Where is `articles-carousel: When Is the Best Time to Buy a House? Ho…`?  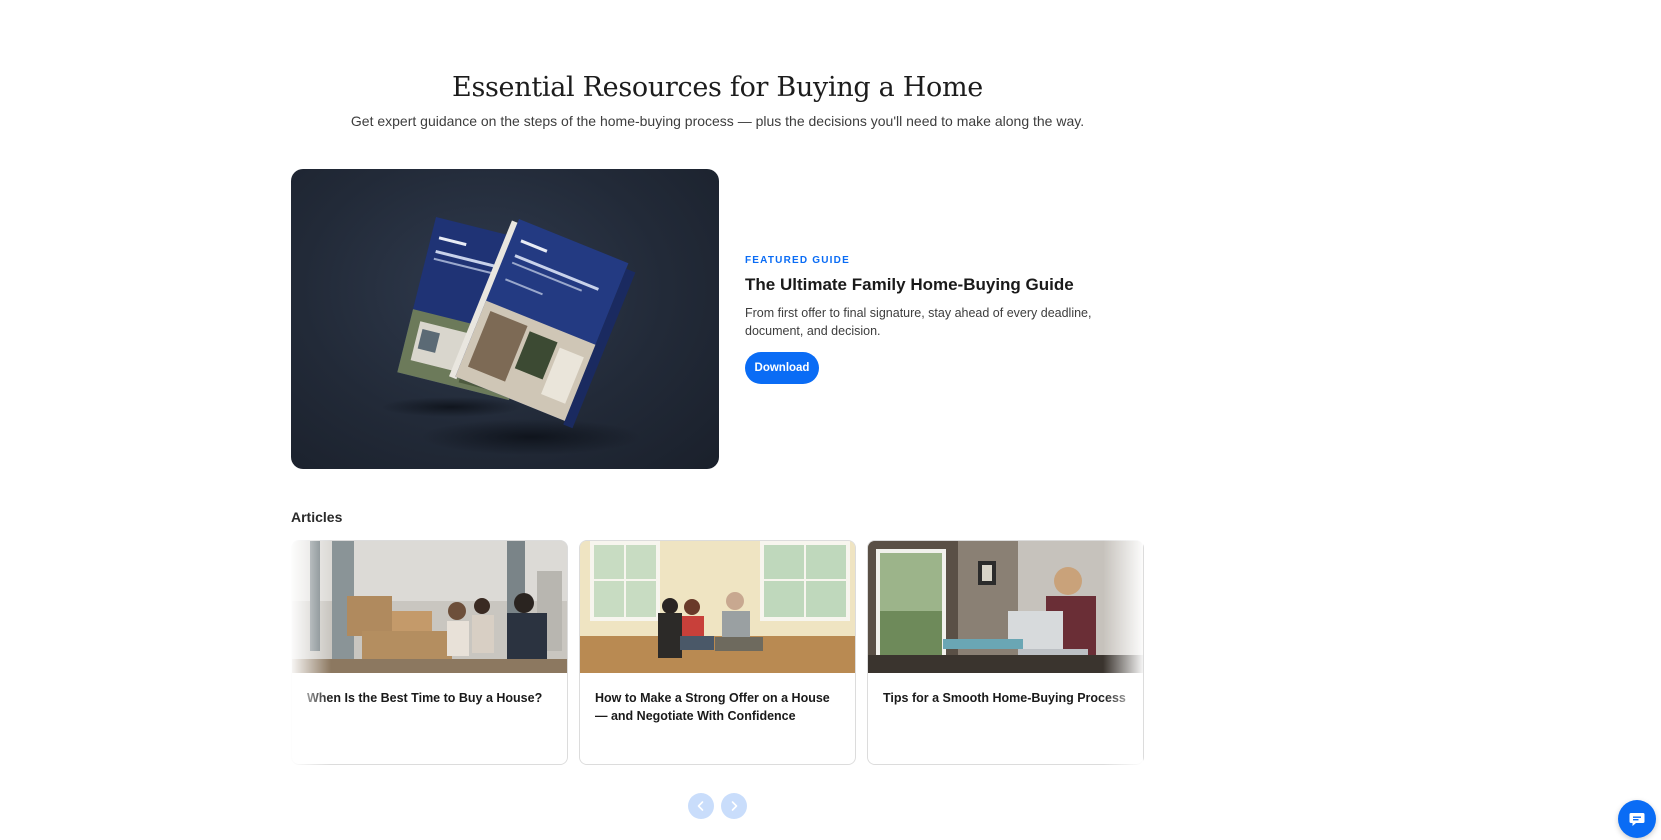
articles-carousel: When Is the Best Time to Buy a House? Ho… is located at coordinates (717, 652).